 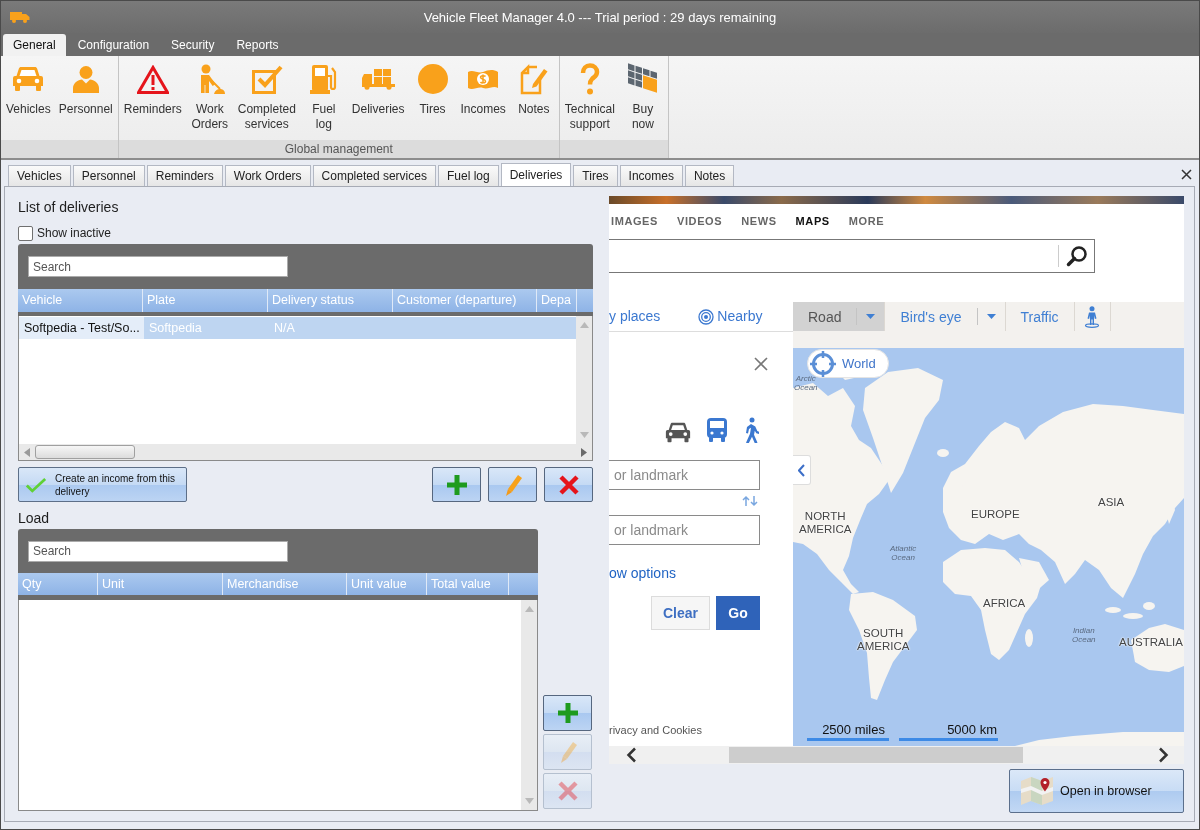 What do you see at coordinates (642, 573) in the screenshot?
I see `link: ow options` at bounding box center [642, 573].